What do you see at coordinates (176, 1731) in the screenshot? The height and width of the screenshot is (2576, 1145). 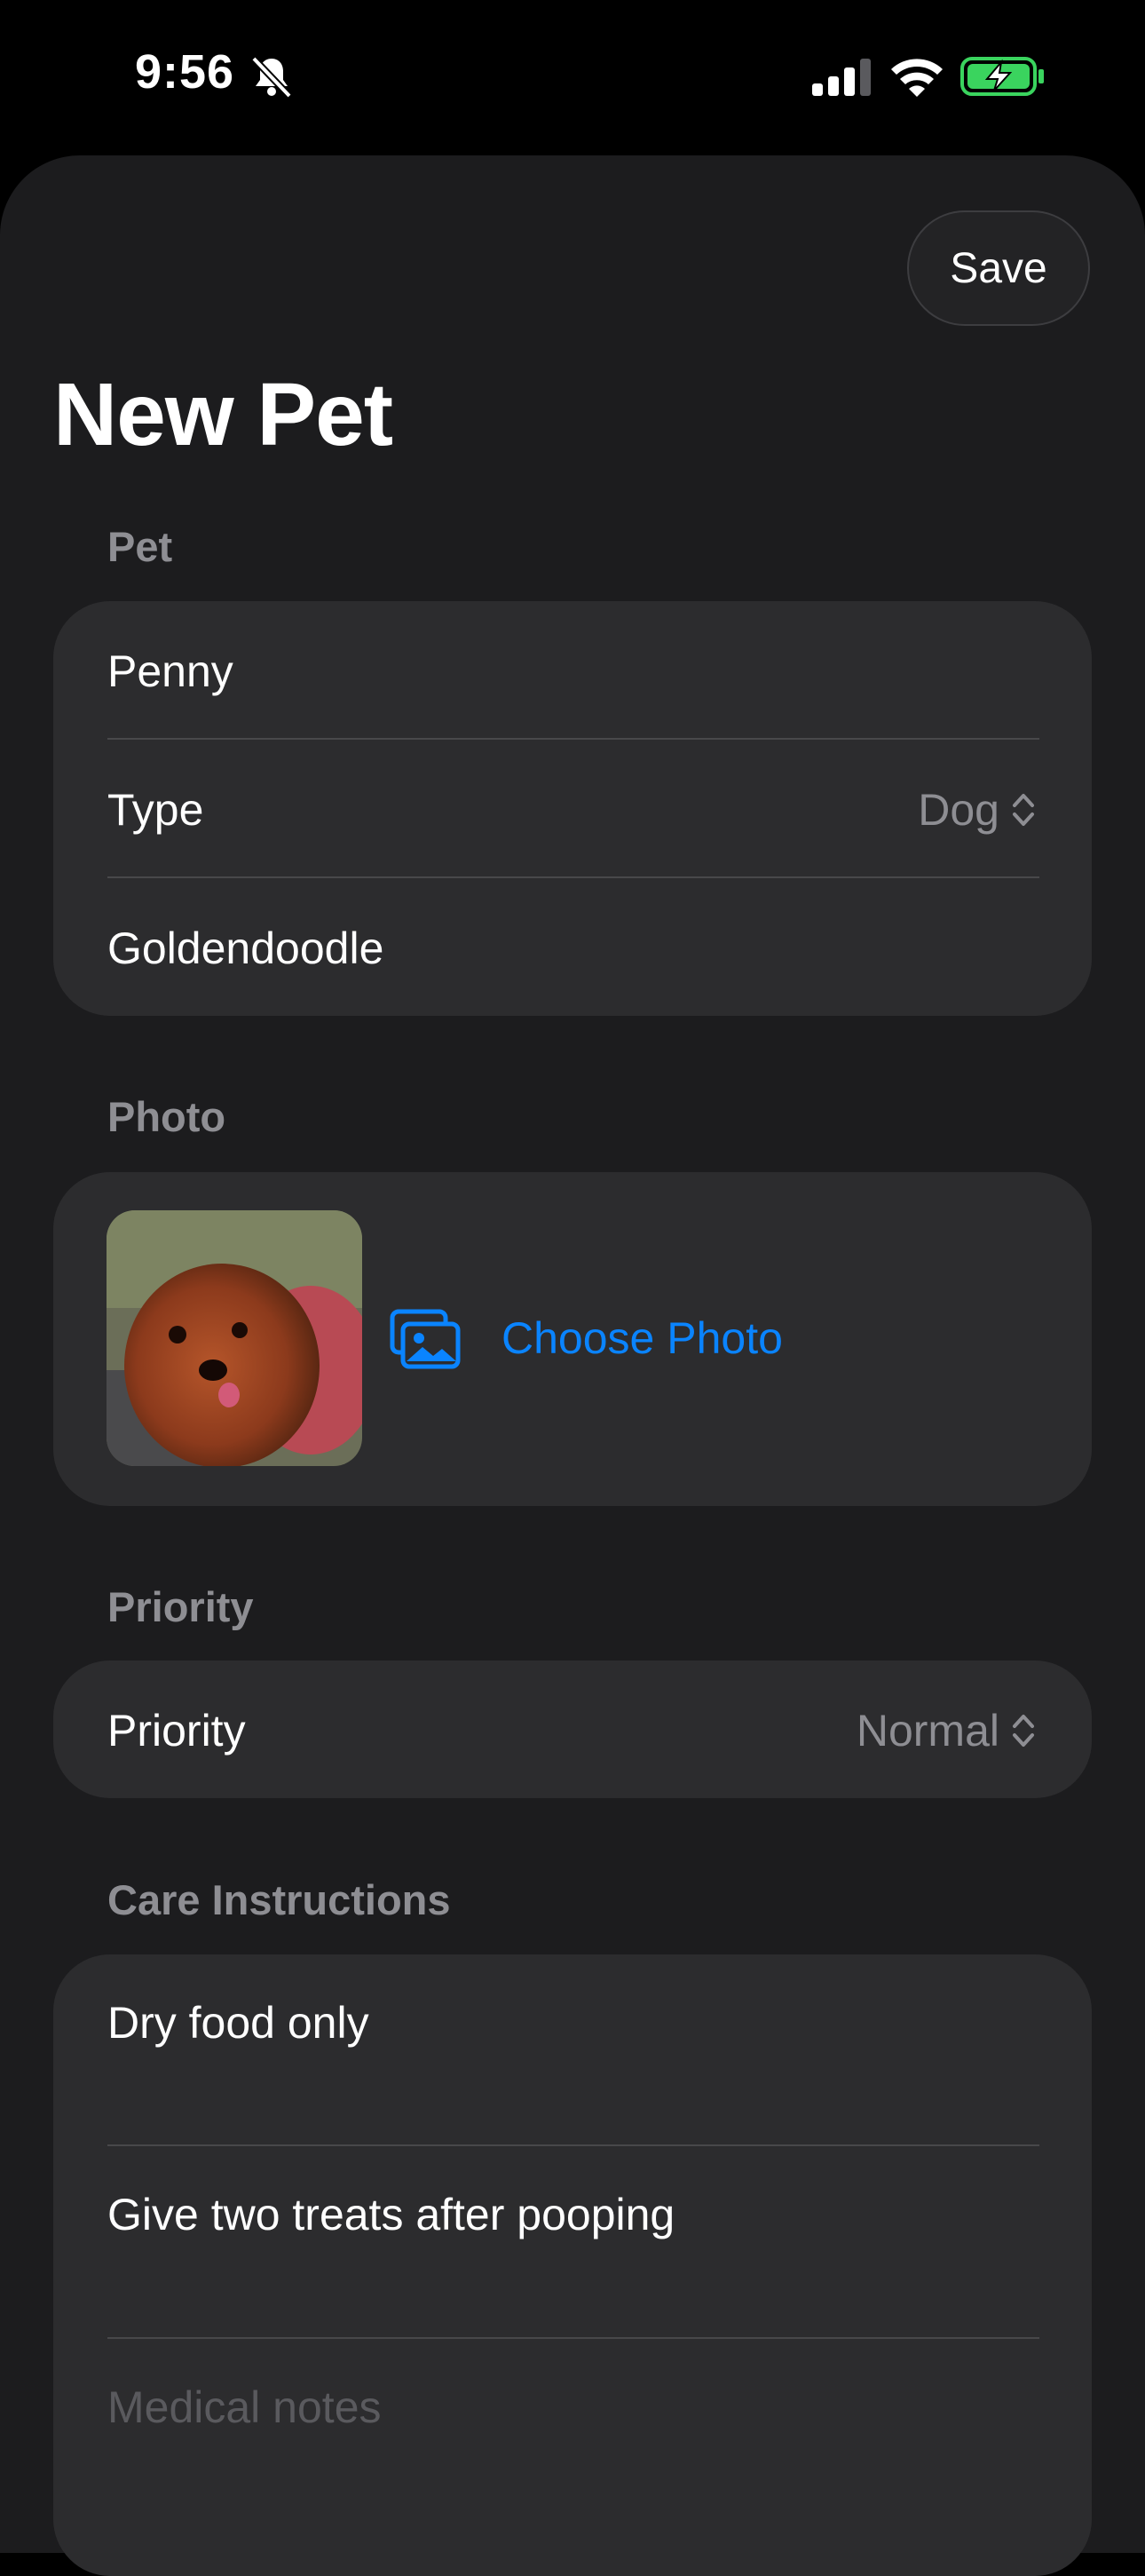 I see `priority-label: Priority` at bounding box center [176, 1731].